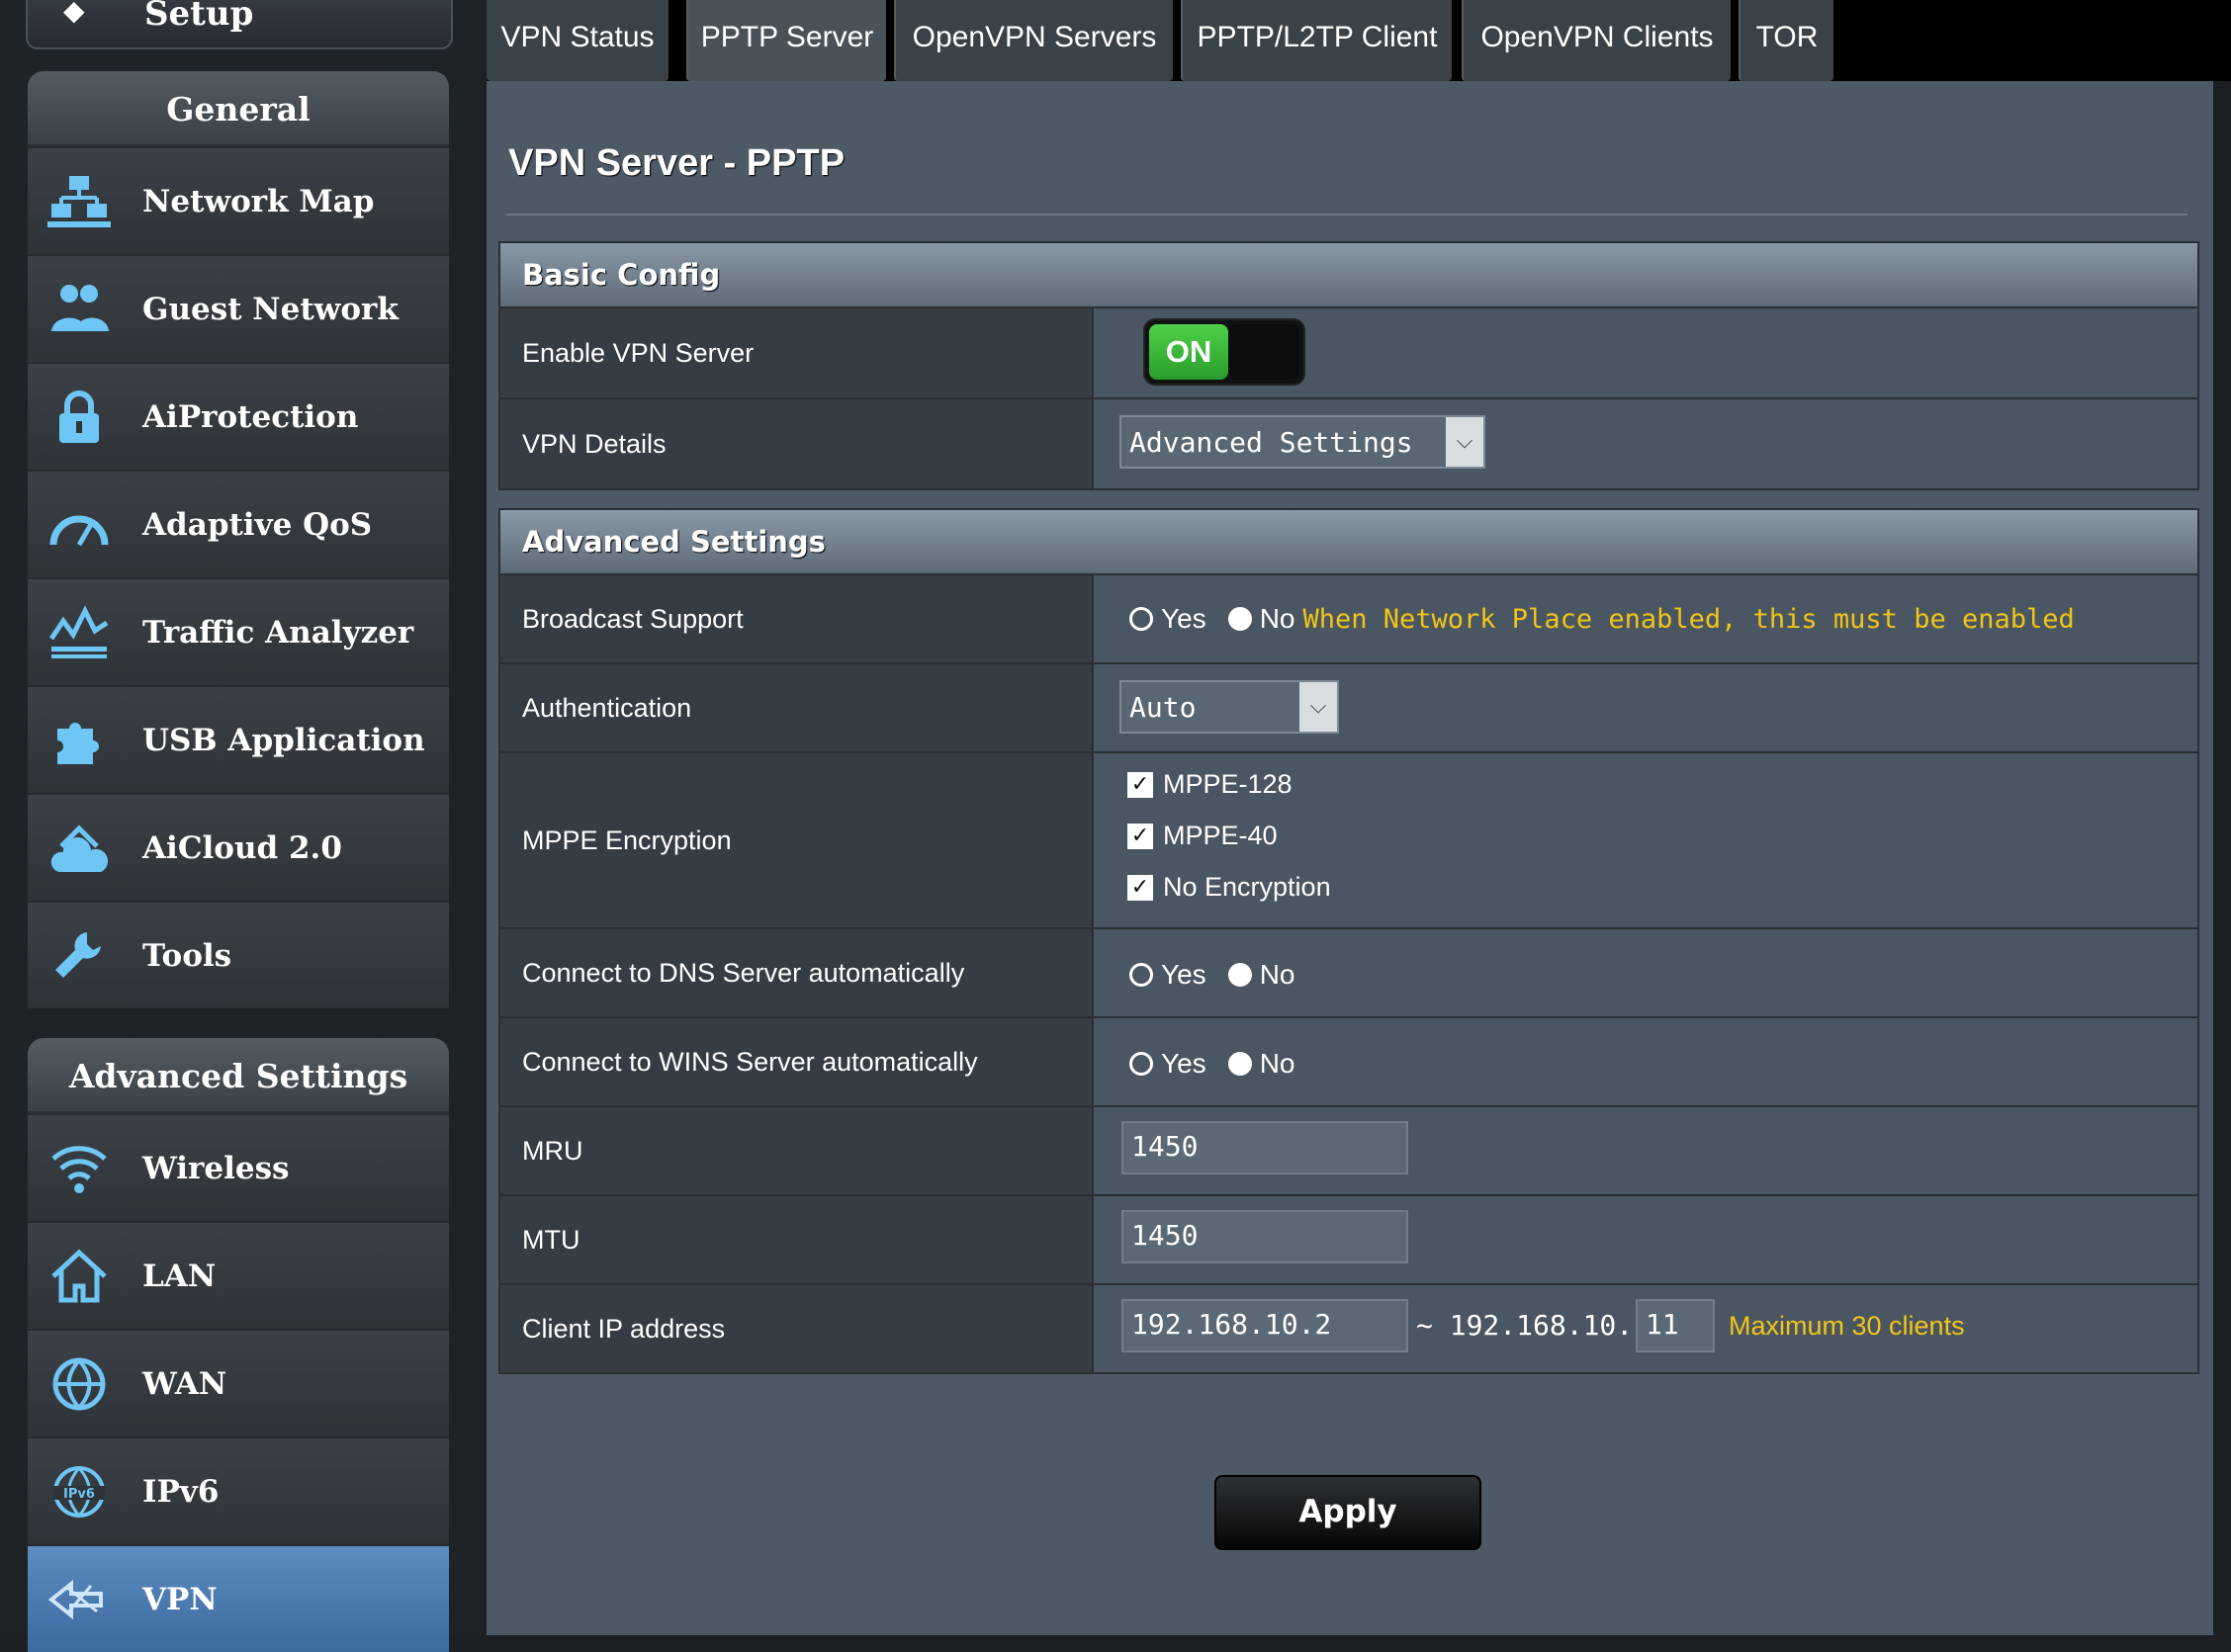 The height and width of the screenshot is (1652, 2231). Describe the element at coordinates (238, 200) in the screenshot. I see `sidebar-item-network-map: Network Map` at that location.